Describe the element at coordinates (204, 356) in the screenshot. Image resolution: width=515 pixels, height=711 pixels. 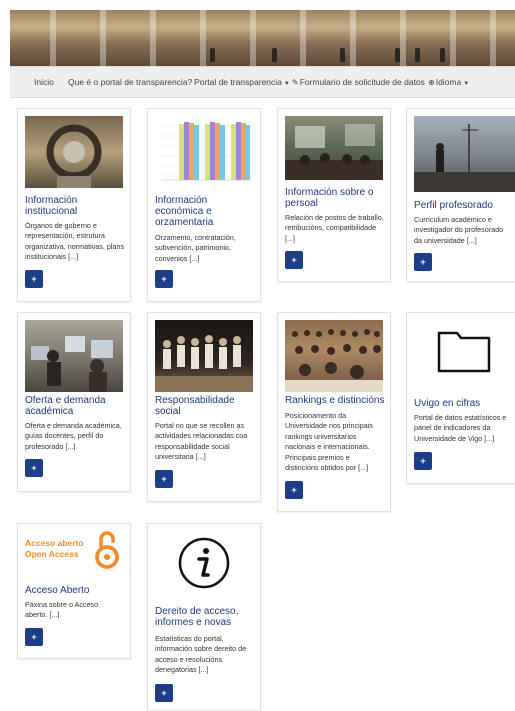
I see `choir-photo` at that location.